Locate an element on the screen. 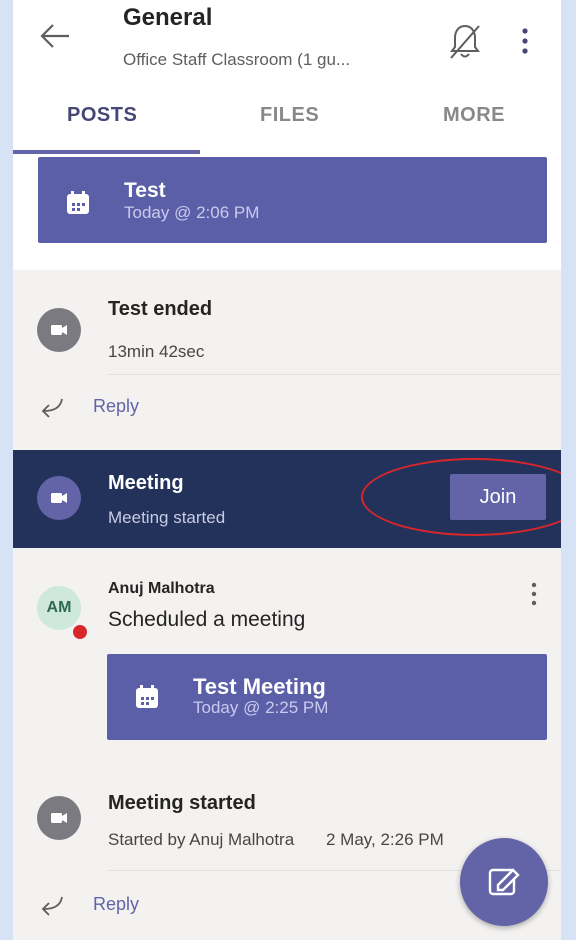 The width and height of the screenshot is (576, 940). tab-posts: POSTS is located at coordinates (102, 115).